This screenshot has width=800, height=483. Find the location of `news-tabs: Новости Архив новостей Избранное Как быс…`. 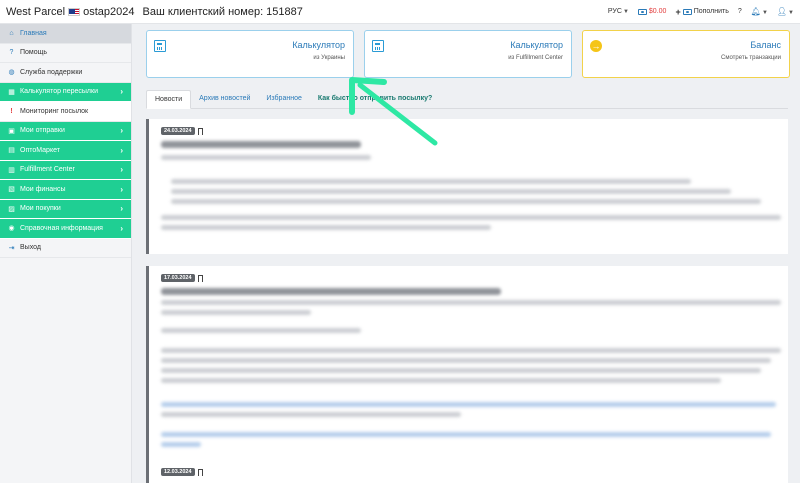

news-tabs: Новости Архив новостей Избранное Как быс… is located at coordinates (467, 99).